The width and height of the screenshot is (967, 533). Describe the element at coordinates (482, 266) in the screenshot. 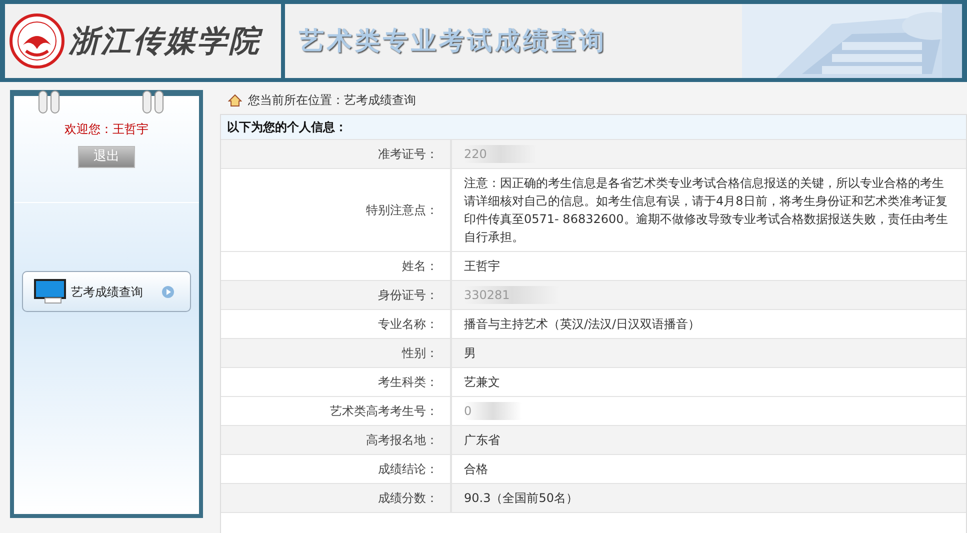

I see `field-value: 王哲宇` at that location.